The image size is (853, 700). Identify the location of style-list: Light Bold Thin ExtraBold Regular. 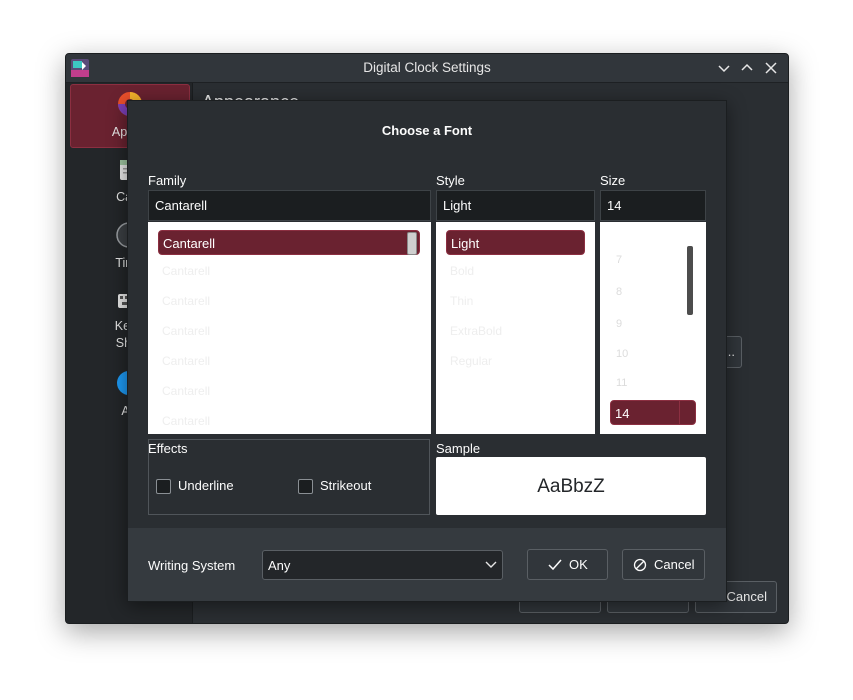
(515, 328).